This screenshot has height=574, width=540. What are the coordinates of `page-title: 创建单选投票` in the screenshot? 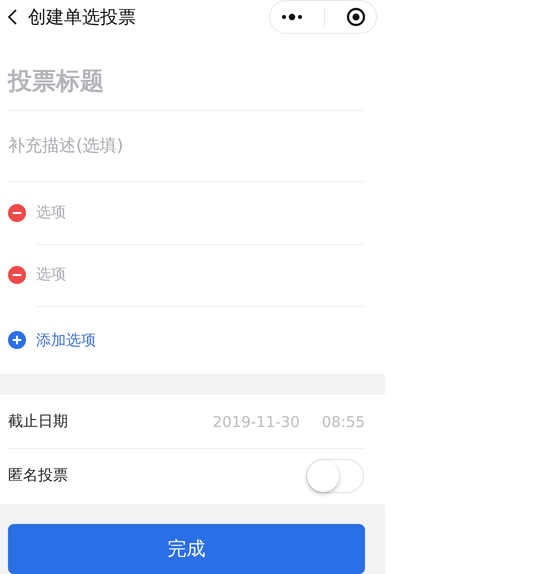 It's located at (82, 17).